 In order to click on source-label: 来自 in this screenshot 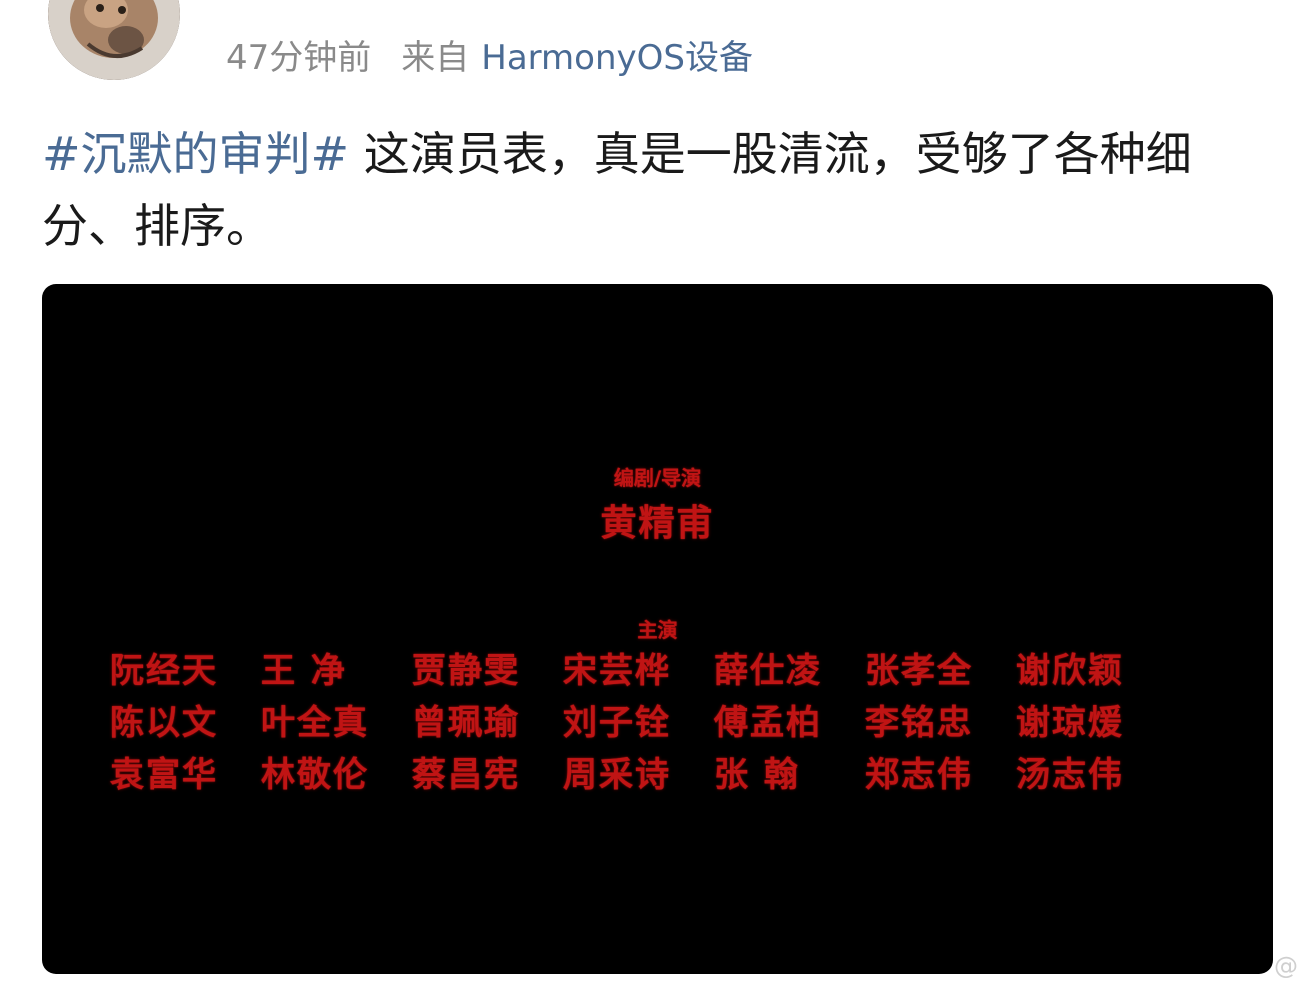, I will do `click(435, 58)`.